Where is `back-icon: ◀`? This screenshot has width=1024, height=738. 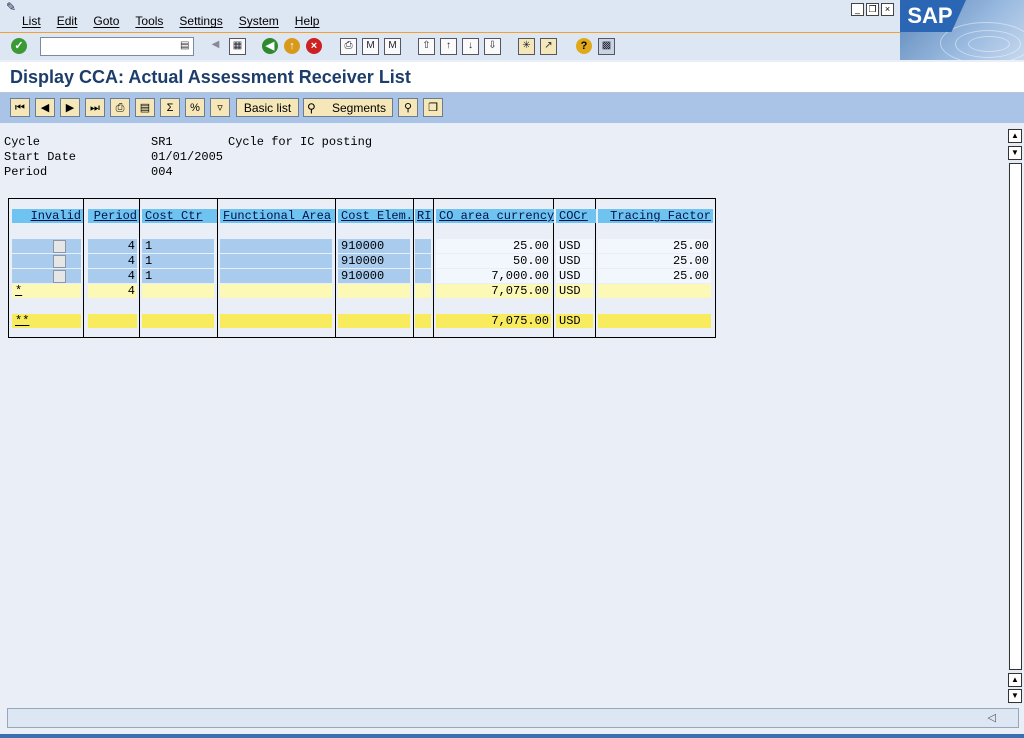 back-icon: ◀ is located at coordinates (270, 46).